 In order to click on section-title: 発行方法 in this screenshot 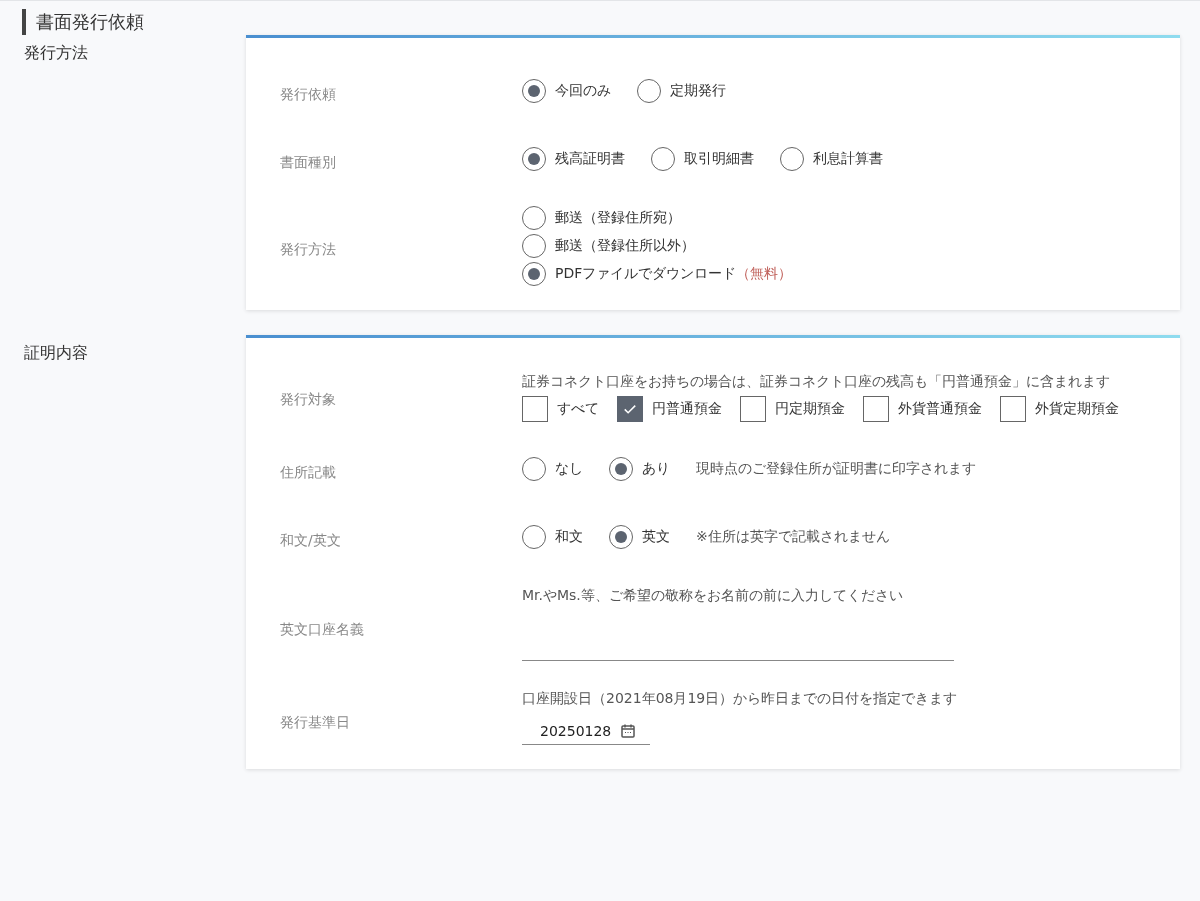, I will do `click(56, 53)`.